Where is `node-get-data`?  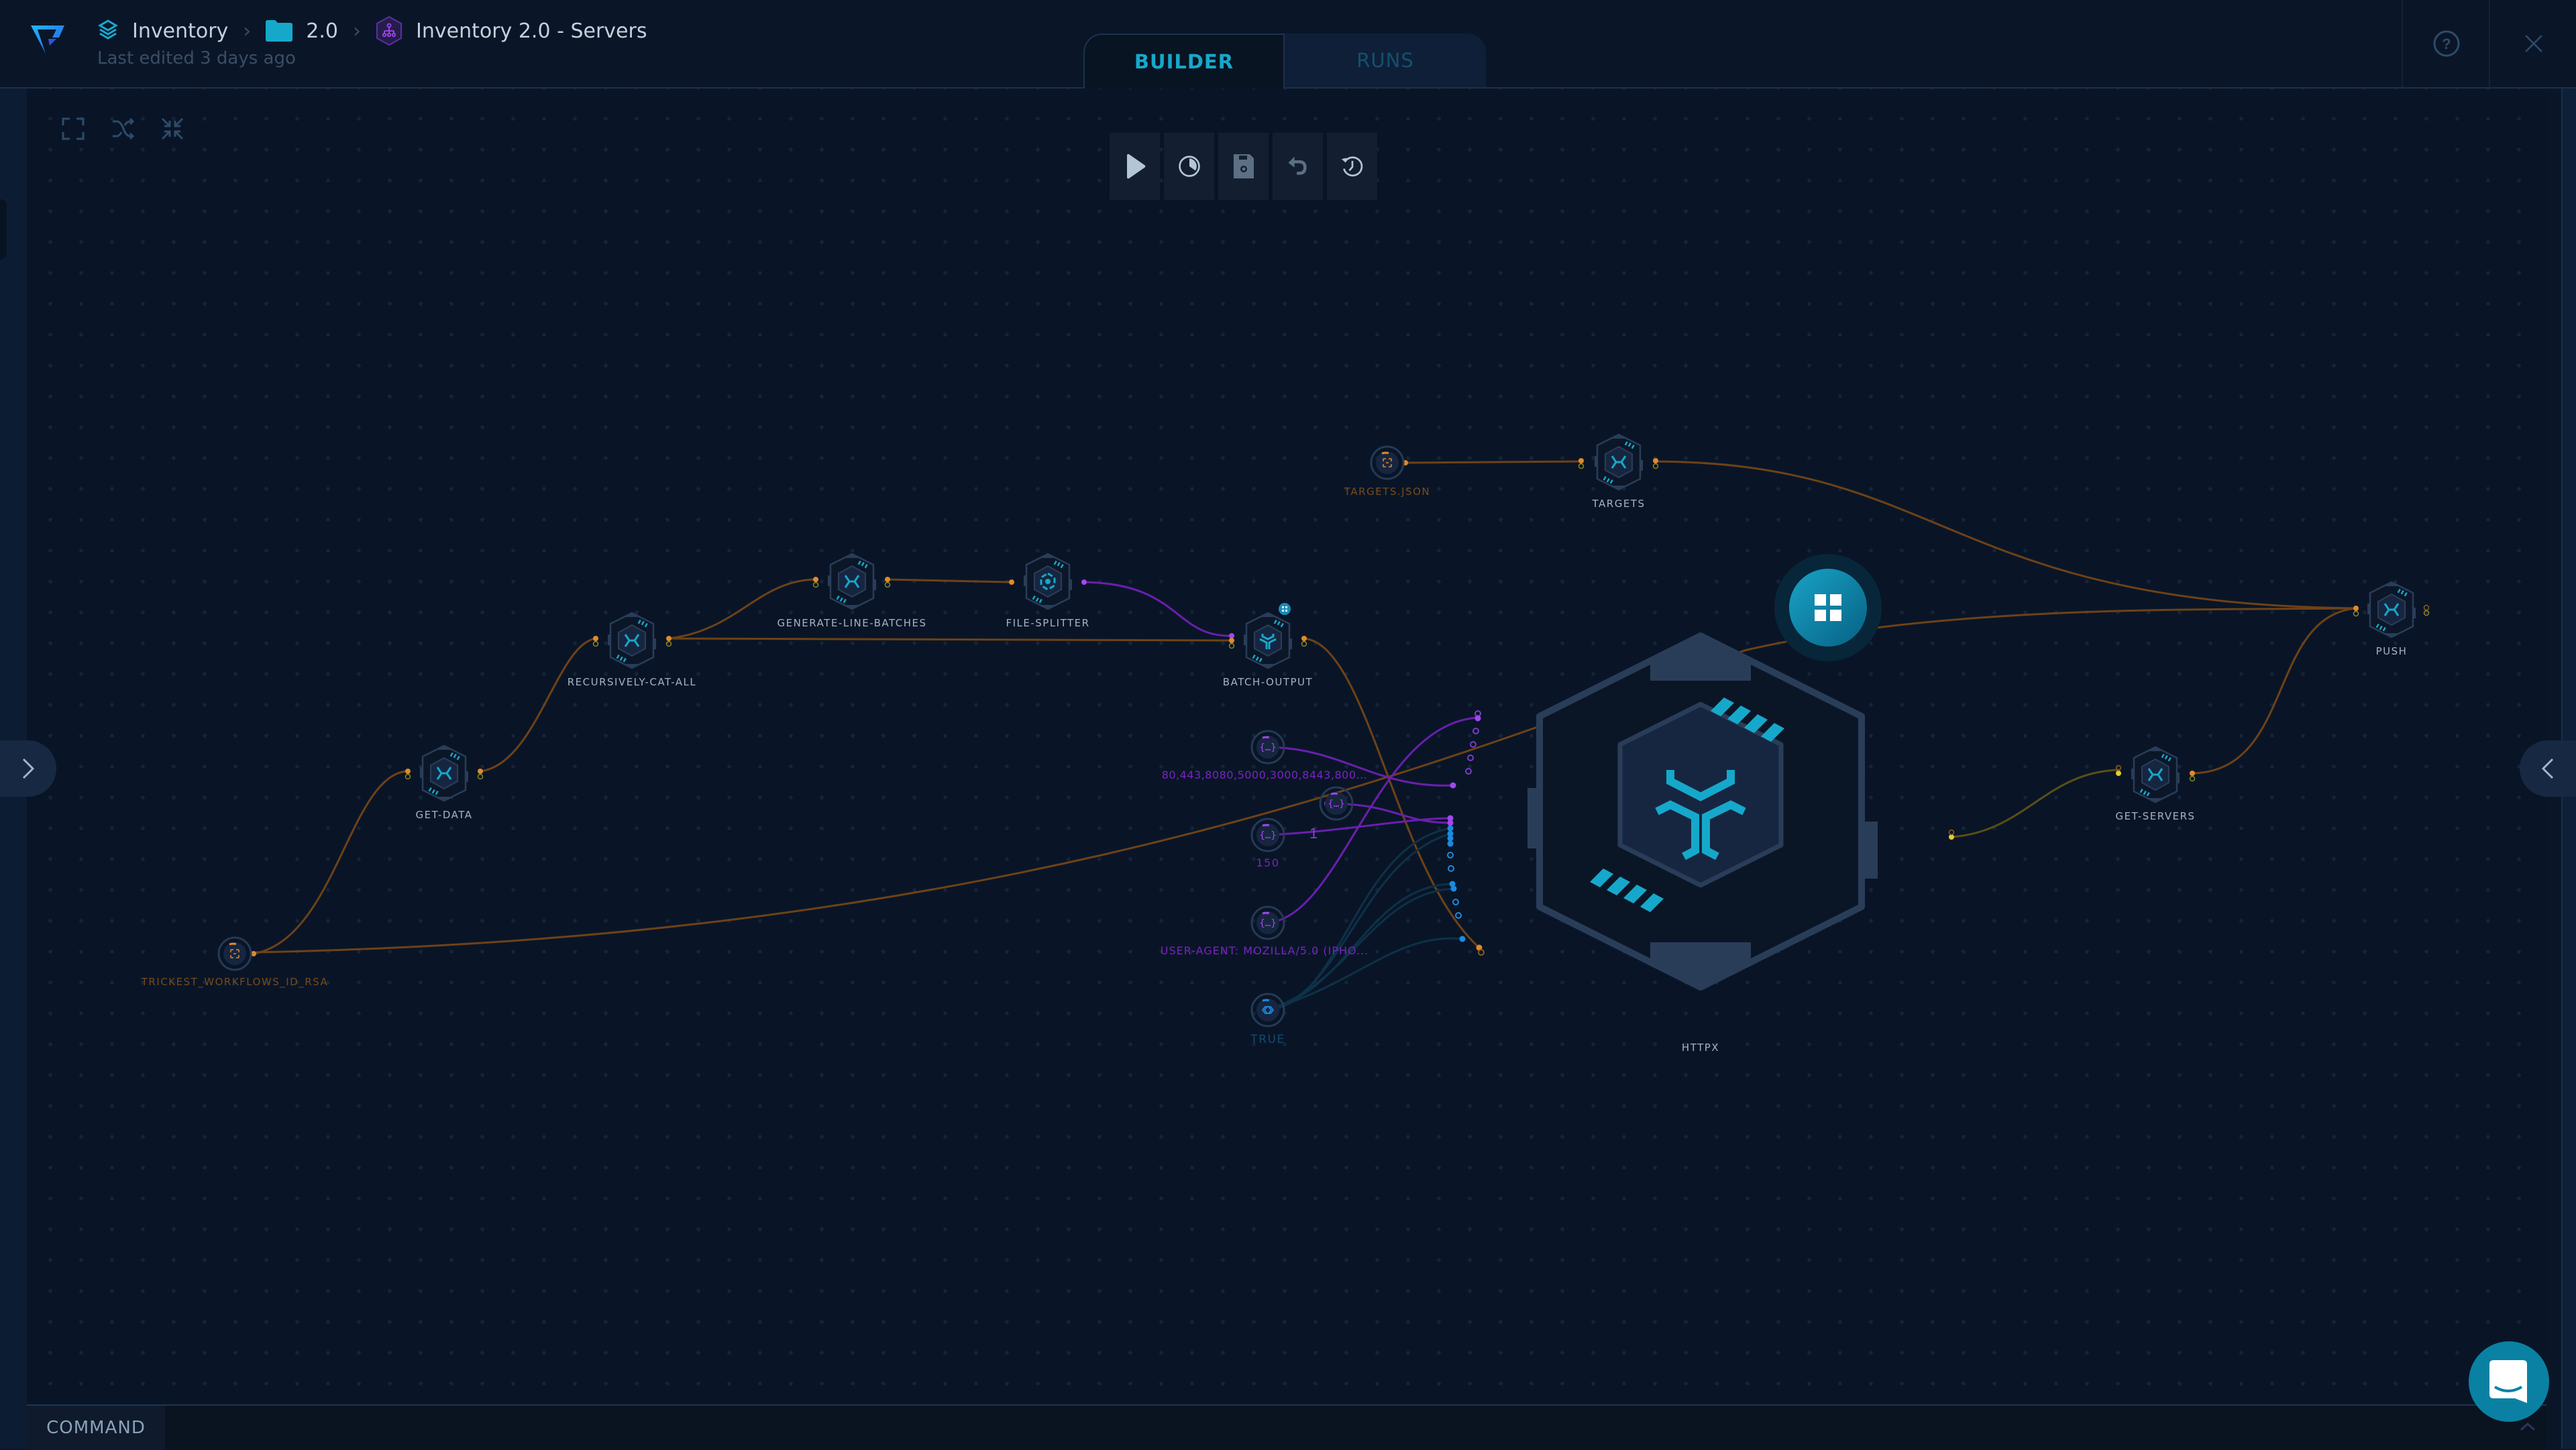
node-get-data is located at coordinates (444, 773).